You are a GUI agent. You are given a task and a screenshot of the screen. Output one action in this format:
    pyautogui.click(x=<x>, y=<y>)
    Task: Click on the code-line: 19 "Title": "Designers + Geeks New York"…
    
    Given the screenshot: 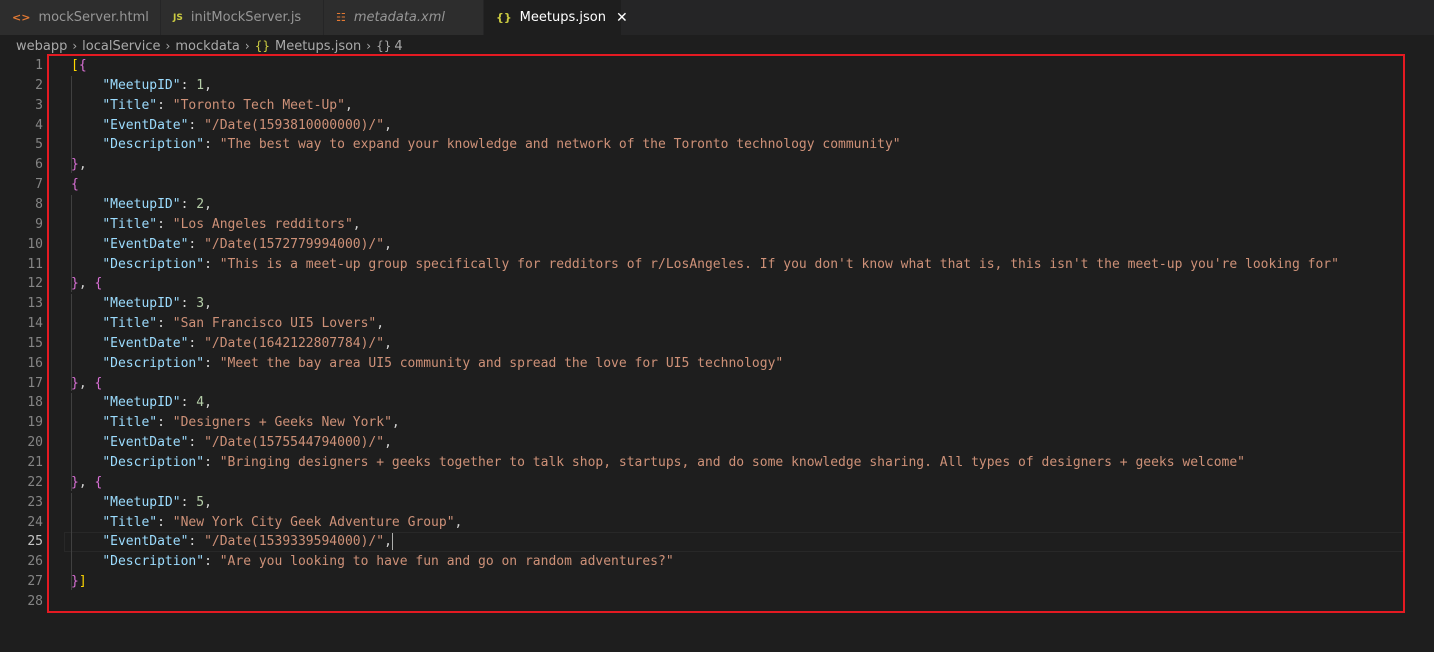 What is the action you would take?
    pyautogui.click(x=717, y=423)
    